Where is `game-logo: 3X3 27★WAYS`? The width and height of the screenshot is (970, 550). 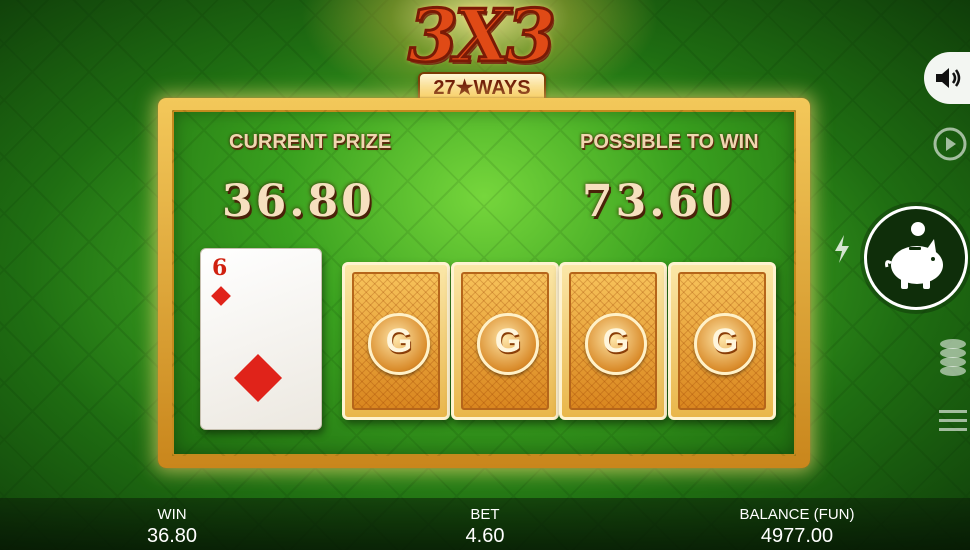 game-logo: 3X3 27★WAYS is located at coordinates (480, 53).